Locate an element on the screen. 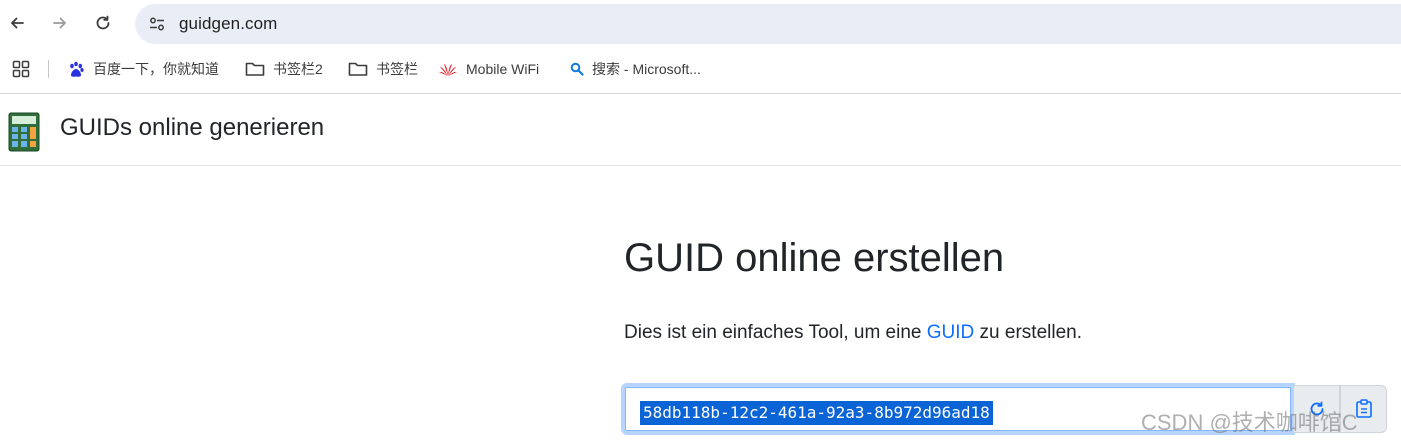 The height and width of the screenshot is (444, 1401). arrow-left-icon is located at coordinates (17, 23).